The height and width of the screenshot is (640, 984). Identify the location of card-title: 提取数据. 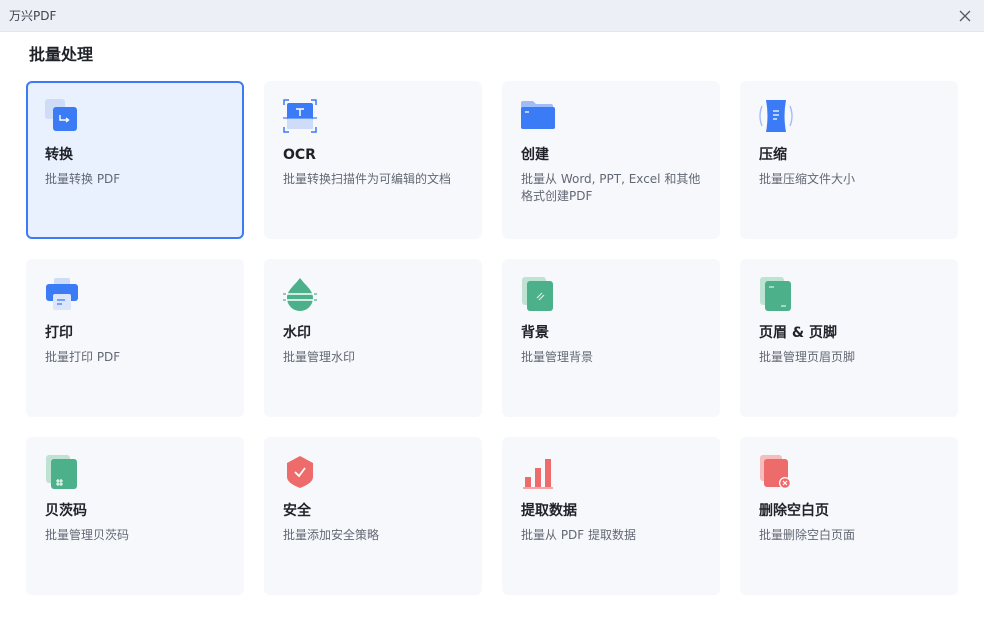
(549, 511).